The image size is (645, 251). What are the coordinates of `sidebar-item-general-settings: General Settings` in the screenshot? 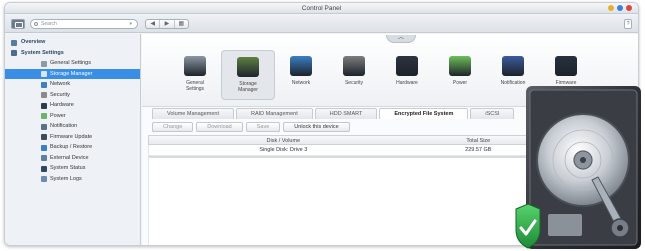 It's located at (72, 63).